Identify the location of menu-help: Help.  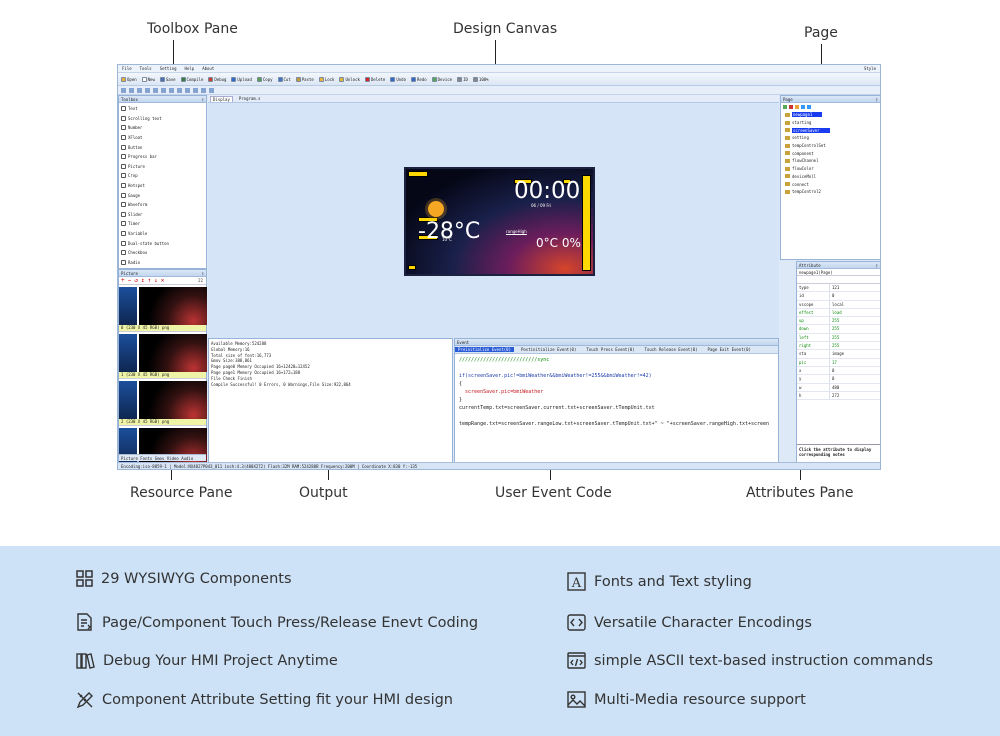
(190, 68).